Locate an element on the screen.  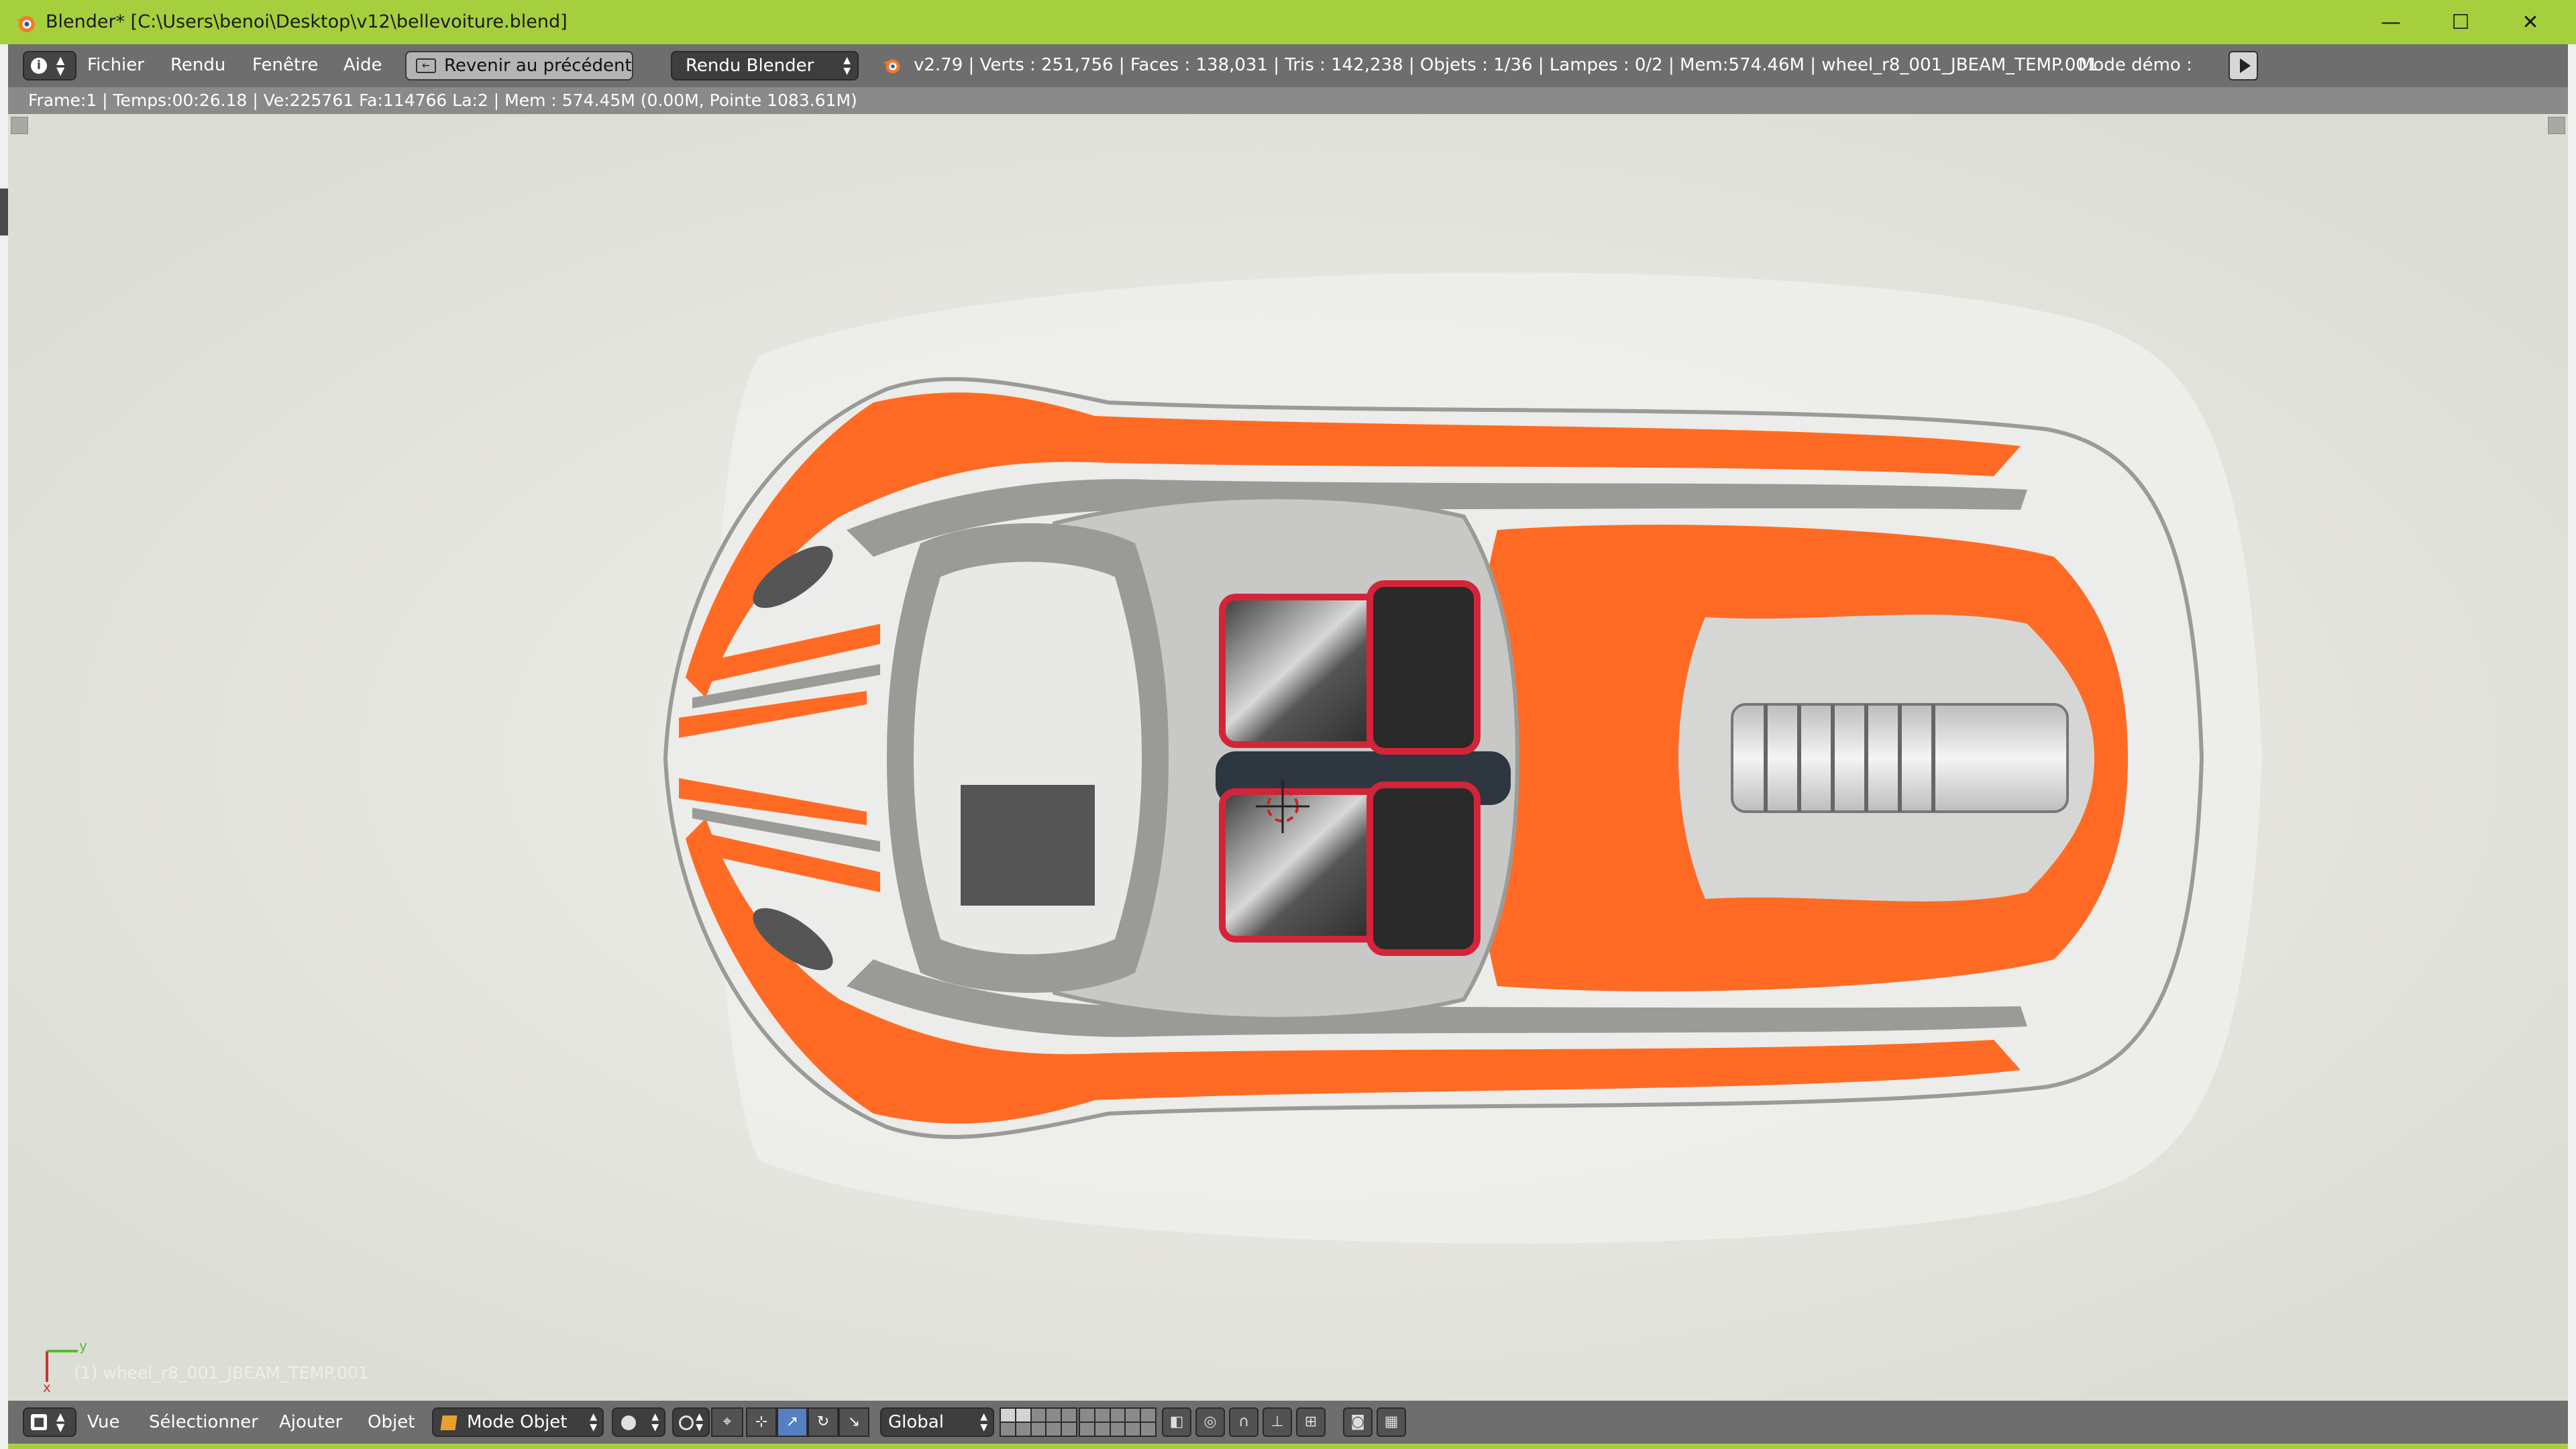
scale-tool-button: ↘ is located at coordinates (854, 1422).